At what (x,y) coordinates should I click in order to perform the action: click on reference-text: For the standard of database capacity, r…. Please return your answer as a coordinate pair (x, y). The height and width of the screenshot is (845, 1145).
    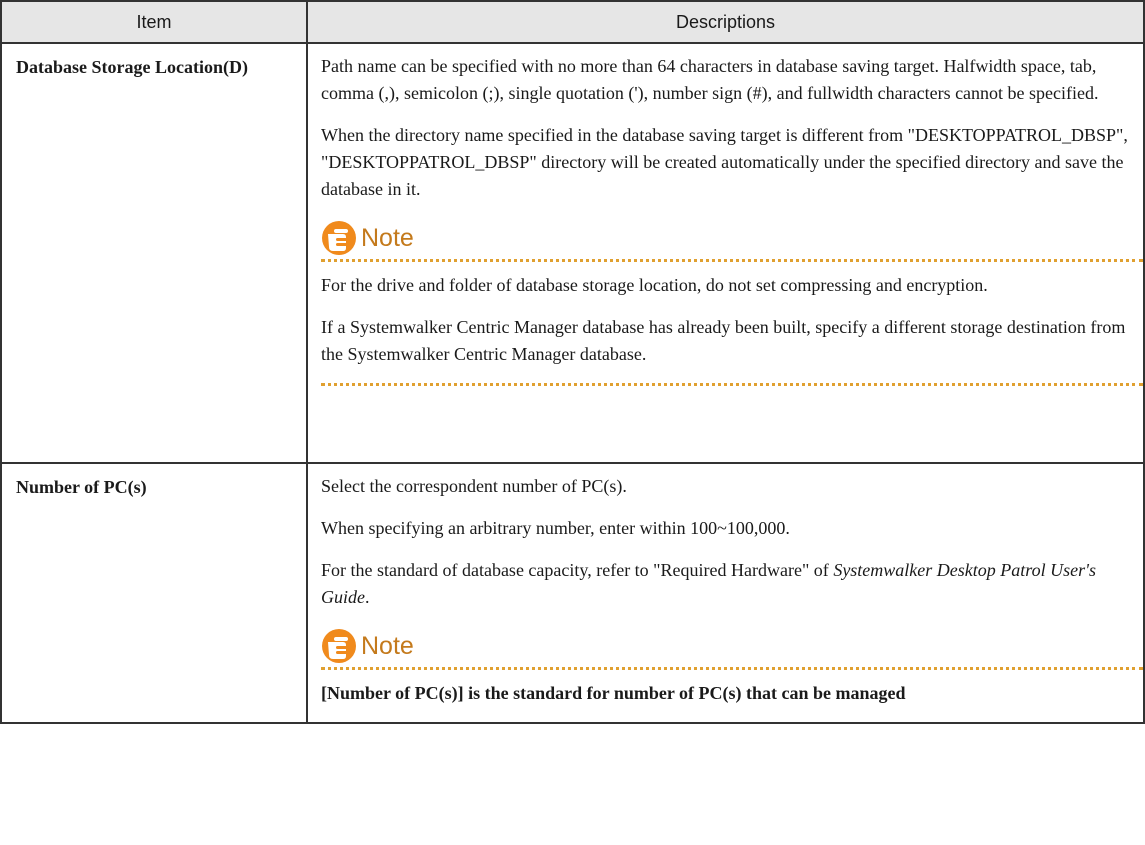
    Looking at the image, I should click on (577, 570).